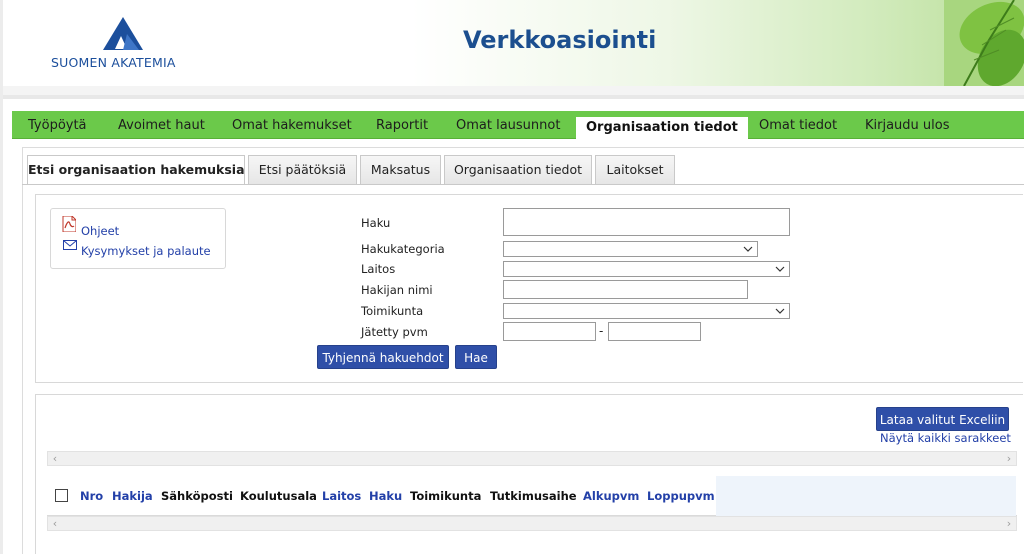 The image size is (1024, 554). What do you see at coordinates (646, 311) in the screenshot?
I see `toimikunta-select` at bounding box center [646, 311].